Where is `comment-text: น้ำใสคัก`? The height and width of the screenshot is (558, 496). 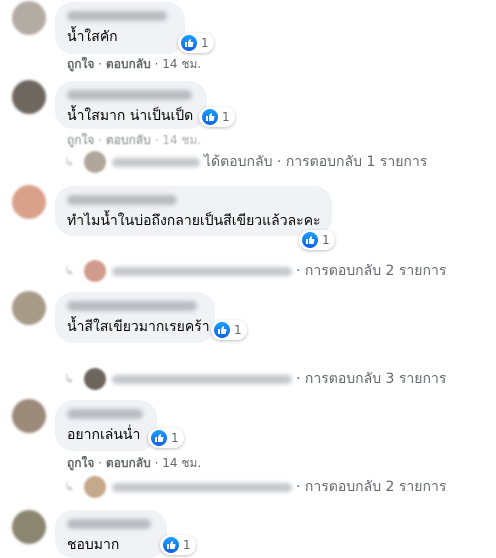
comment-text: น้ำใสคัก is located at coordinates (92, 37).